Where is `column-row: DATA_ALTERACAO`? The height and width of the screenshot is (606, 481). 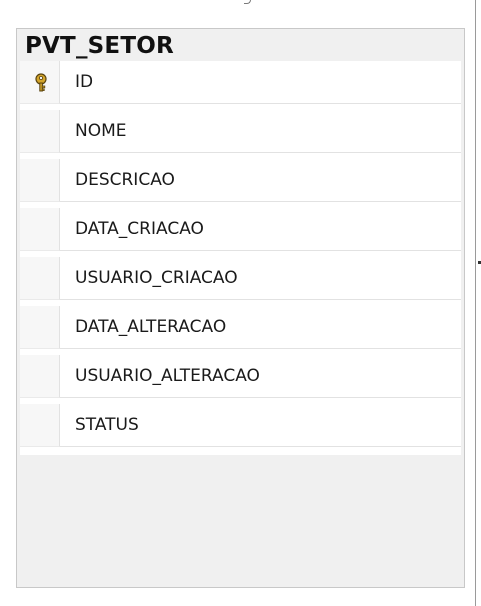 column-row: DATA_ALTERACAO is located at coordinates (240, 327).